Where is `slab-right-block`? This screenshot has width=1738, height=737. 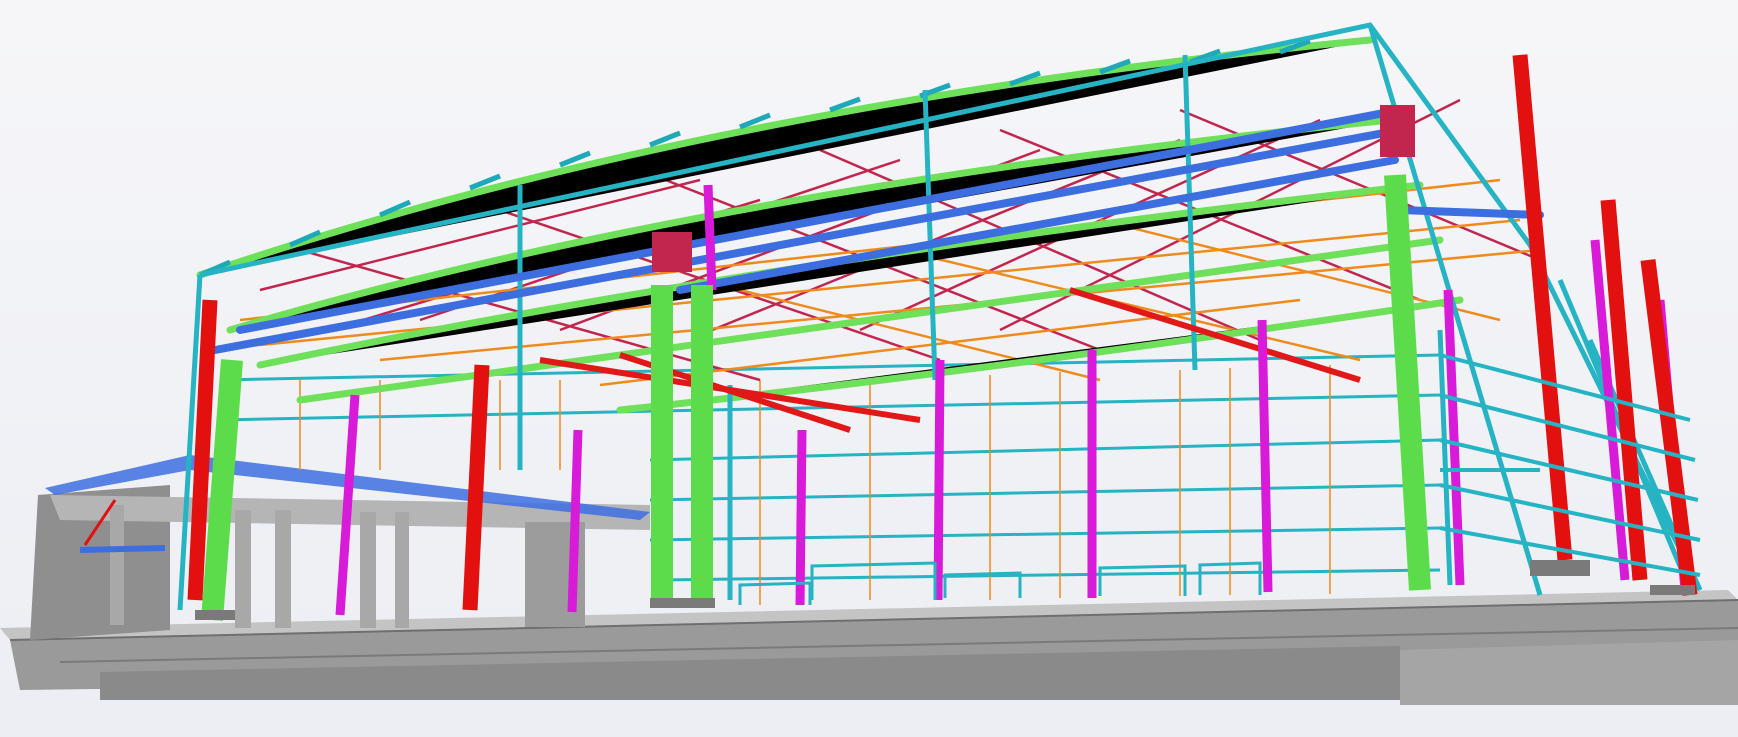 slab-right-block is located at coordinates (1569, 672).